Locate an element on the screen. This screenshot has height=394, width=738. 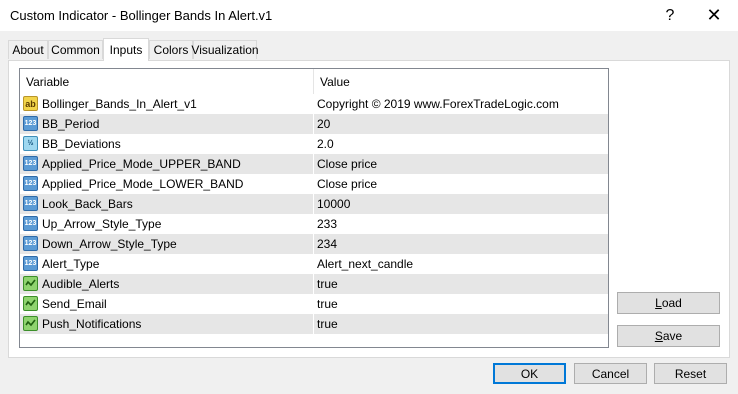
load-label-rest: oad is located at coordinates (671, 303).